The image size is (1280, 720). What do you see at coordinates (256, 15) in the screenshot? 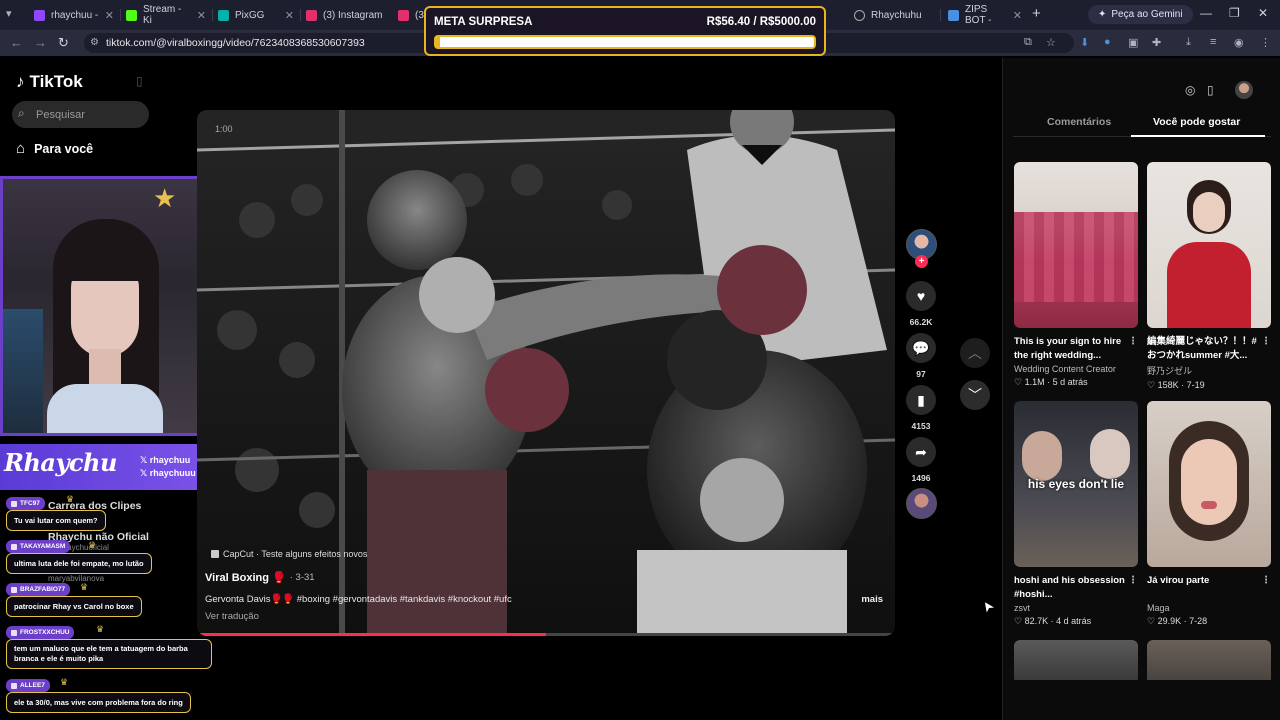
I see `tab-2: PixGG ✕` at bounding box center [256, 15].